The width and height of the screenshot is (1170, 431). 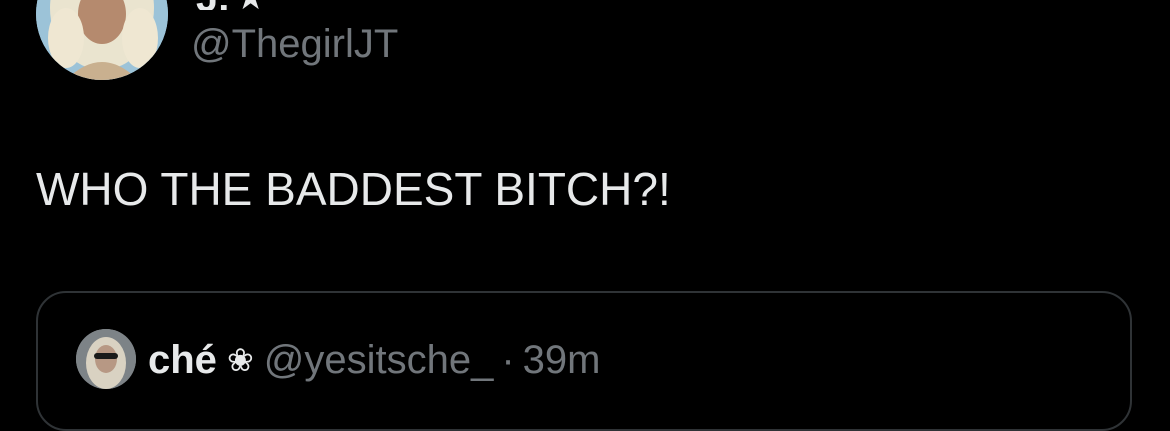 I want to click on author-name-row: J. ★, so click(x=256, y=5).